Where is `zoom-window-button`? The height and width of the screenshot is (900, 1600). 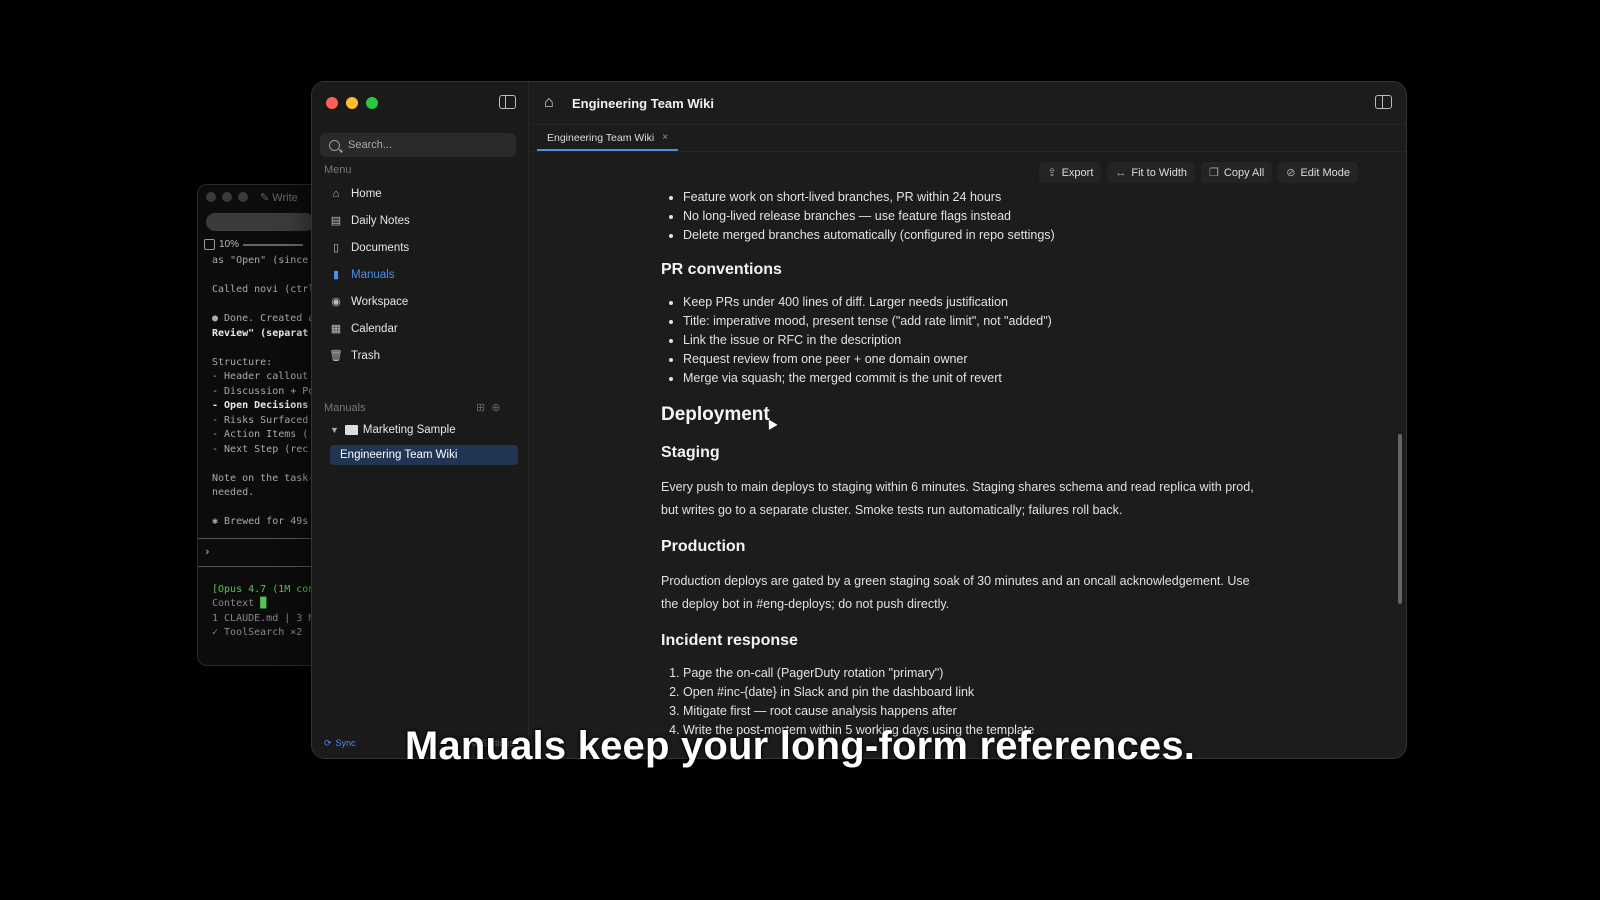 zoom-window-button is located at coordinates (372, 103).